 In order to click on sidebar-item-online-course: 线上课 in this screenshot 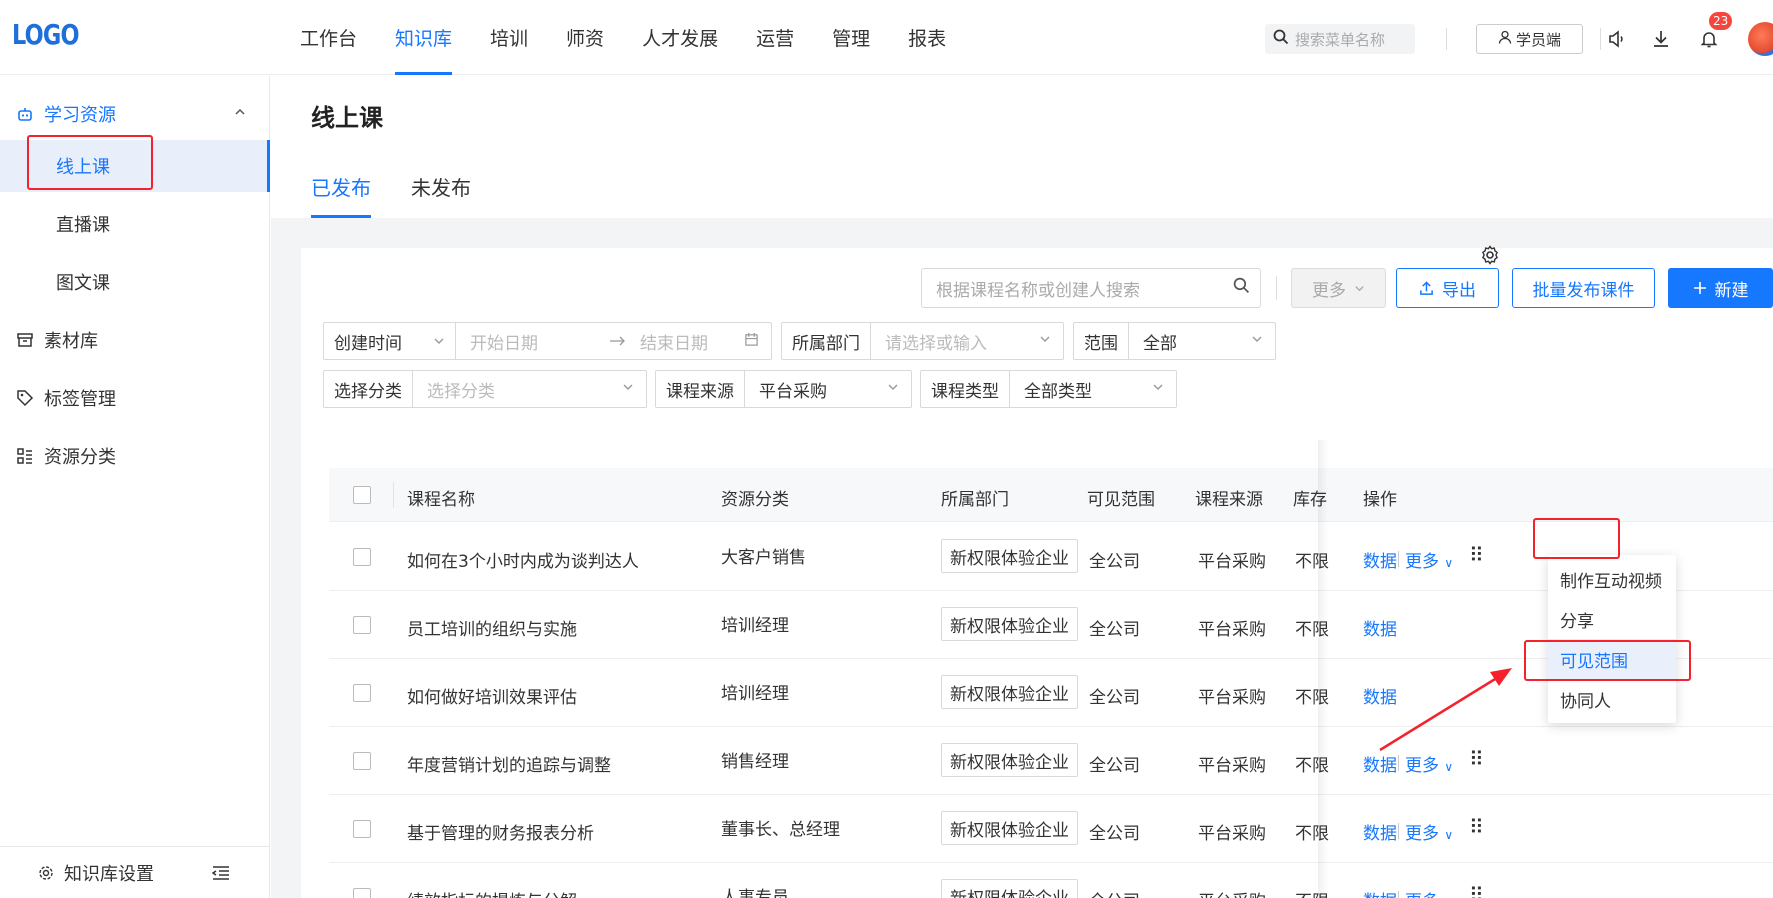, I will do `click(135, 166)`.